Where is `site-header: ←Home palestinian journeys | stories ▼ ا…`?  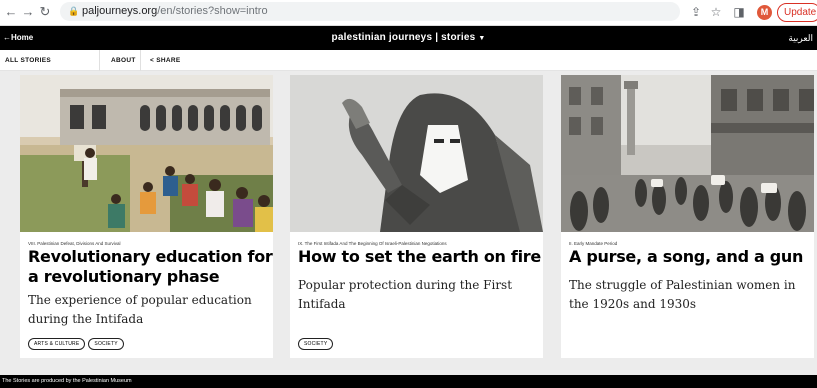
site-header: ←Home palestinian journeys | stories ▼ ا… is located at coordinates (408, 38).